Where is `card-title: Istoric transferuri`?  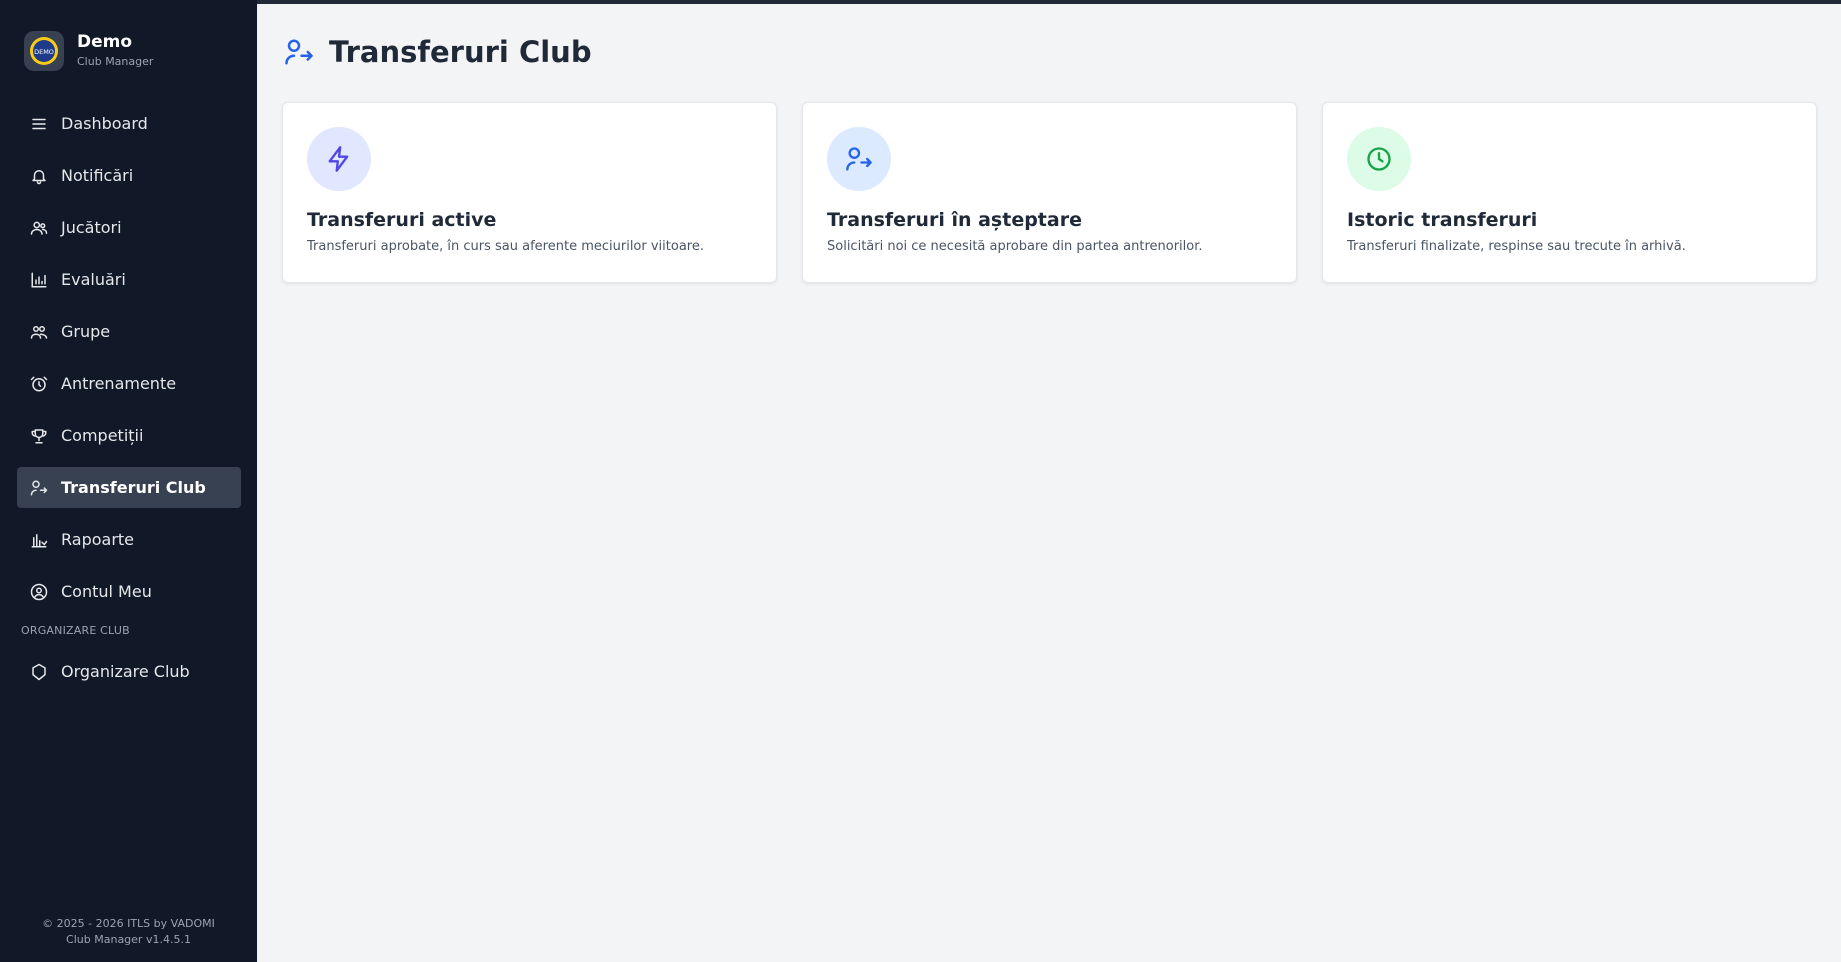
card-title: Istoric transferuri is located at coordinates (1442, 220).